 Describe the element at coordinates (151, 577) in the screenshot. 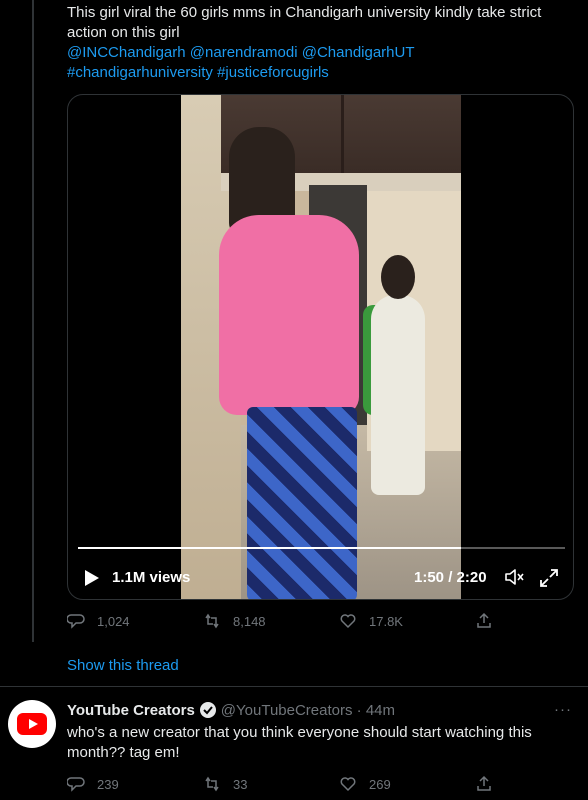

I see `video-views: 1.1M views` at that location.